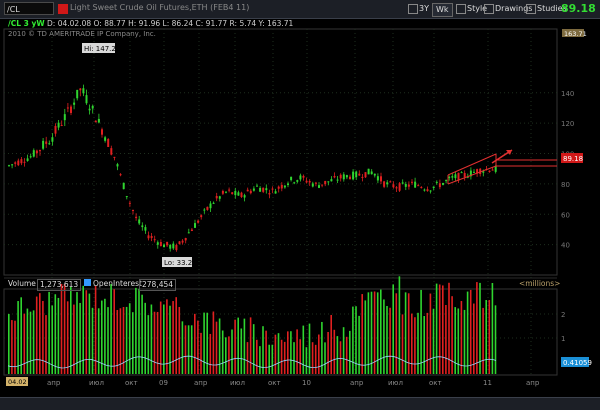 The height and width of the screenshot is (410, 600). Describe the element at coordinates (572, 158) in the screenshot. I see `last-price-tag: 89.18` at that location.